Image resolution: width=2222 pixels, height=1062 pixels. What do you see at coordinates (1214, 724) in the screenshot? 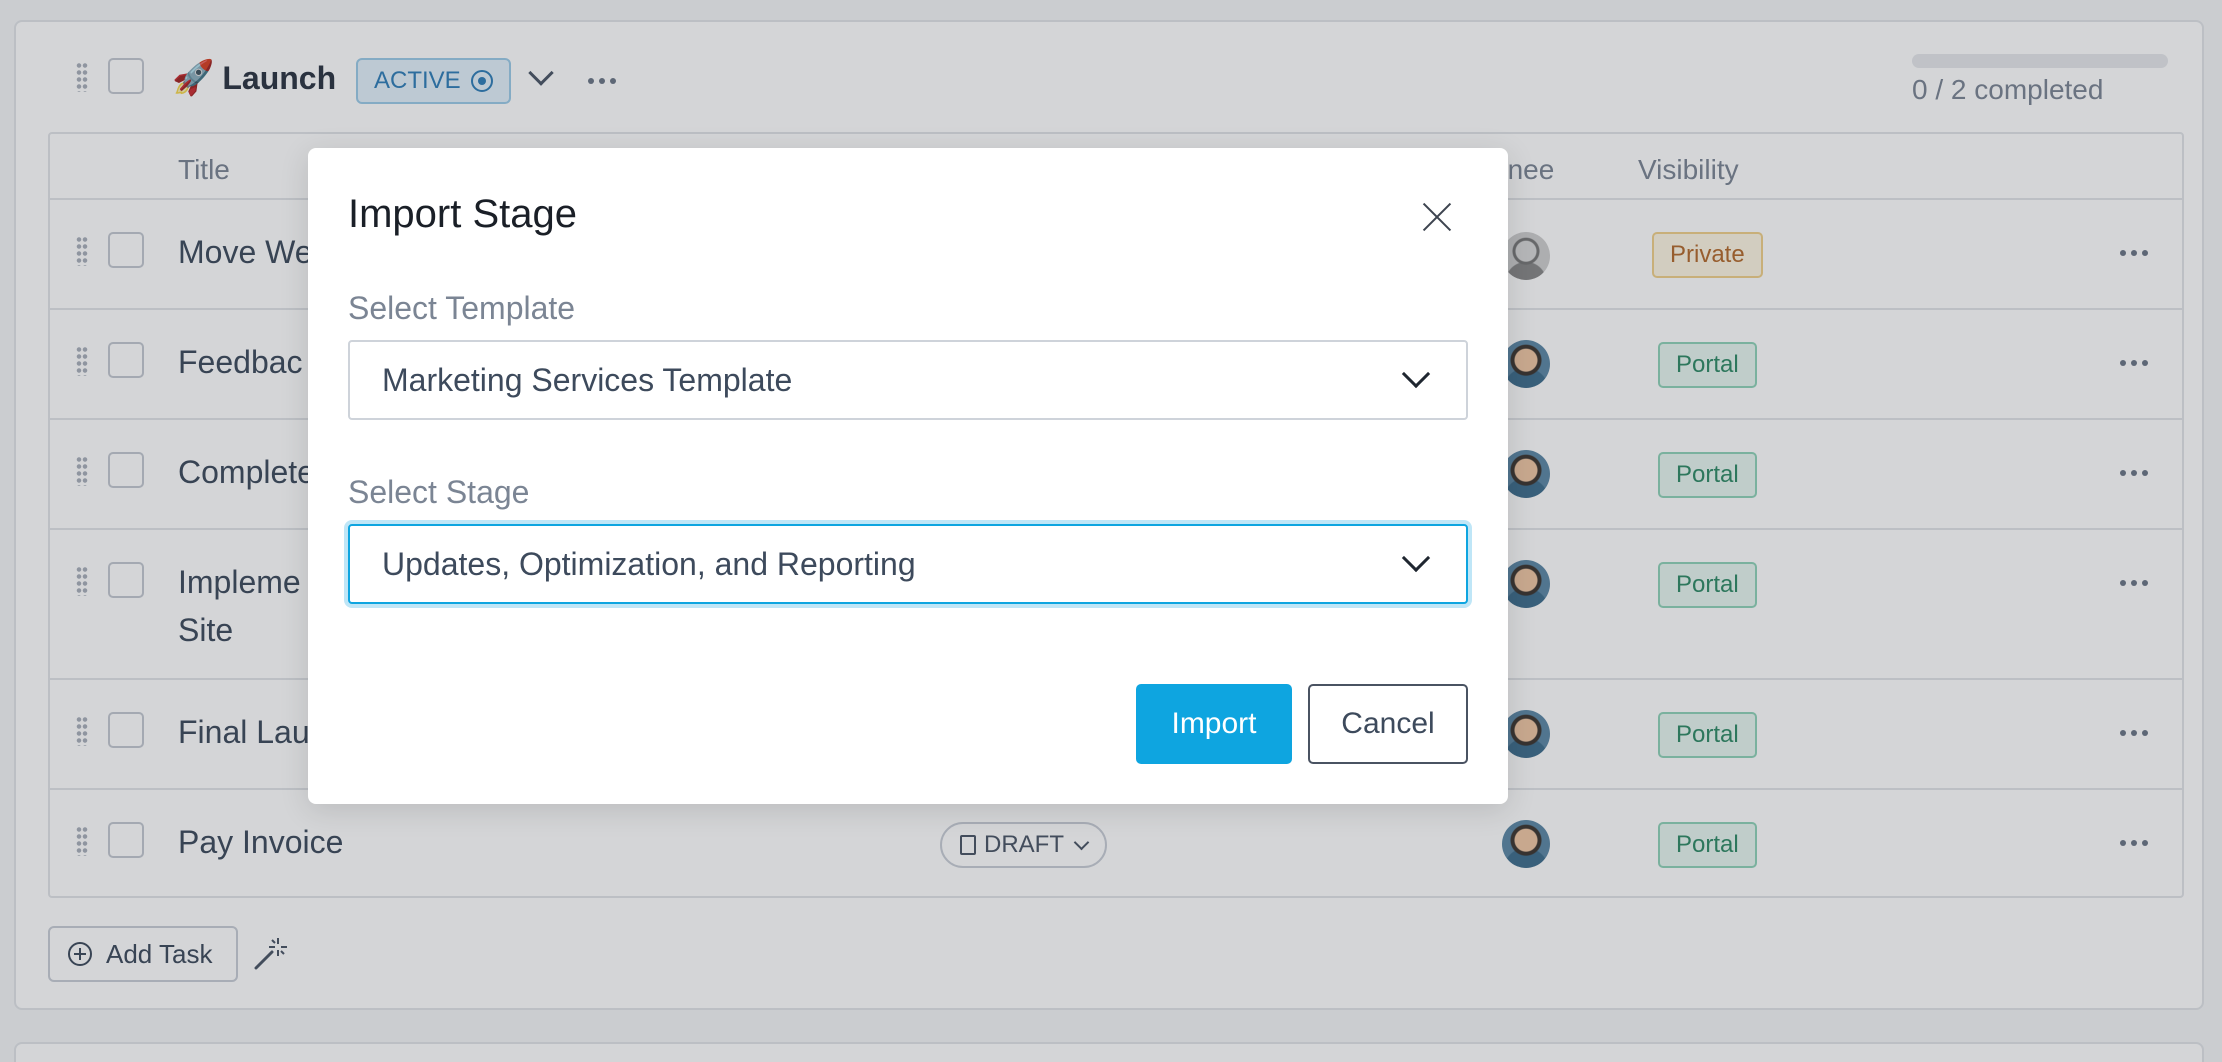
I see `import-button: Import` at bounding box center [1214, 724].